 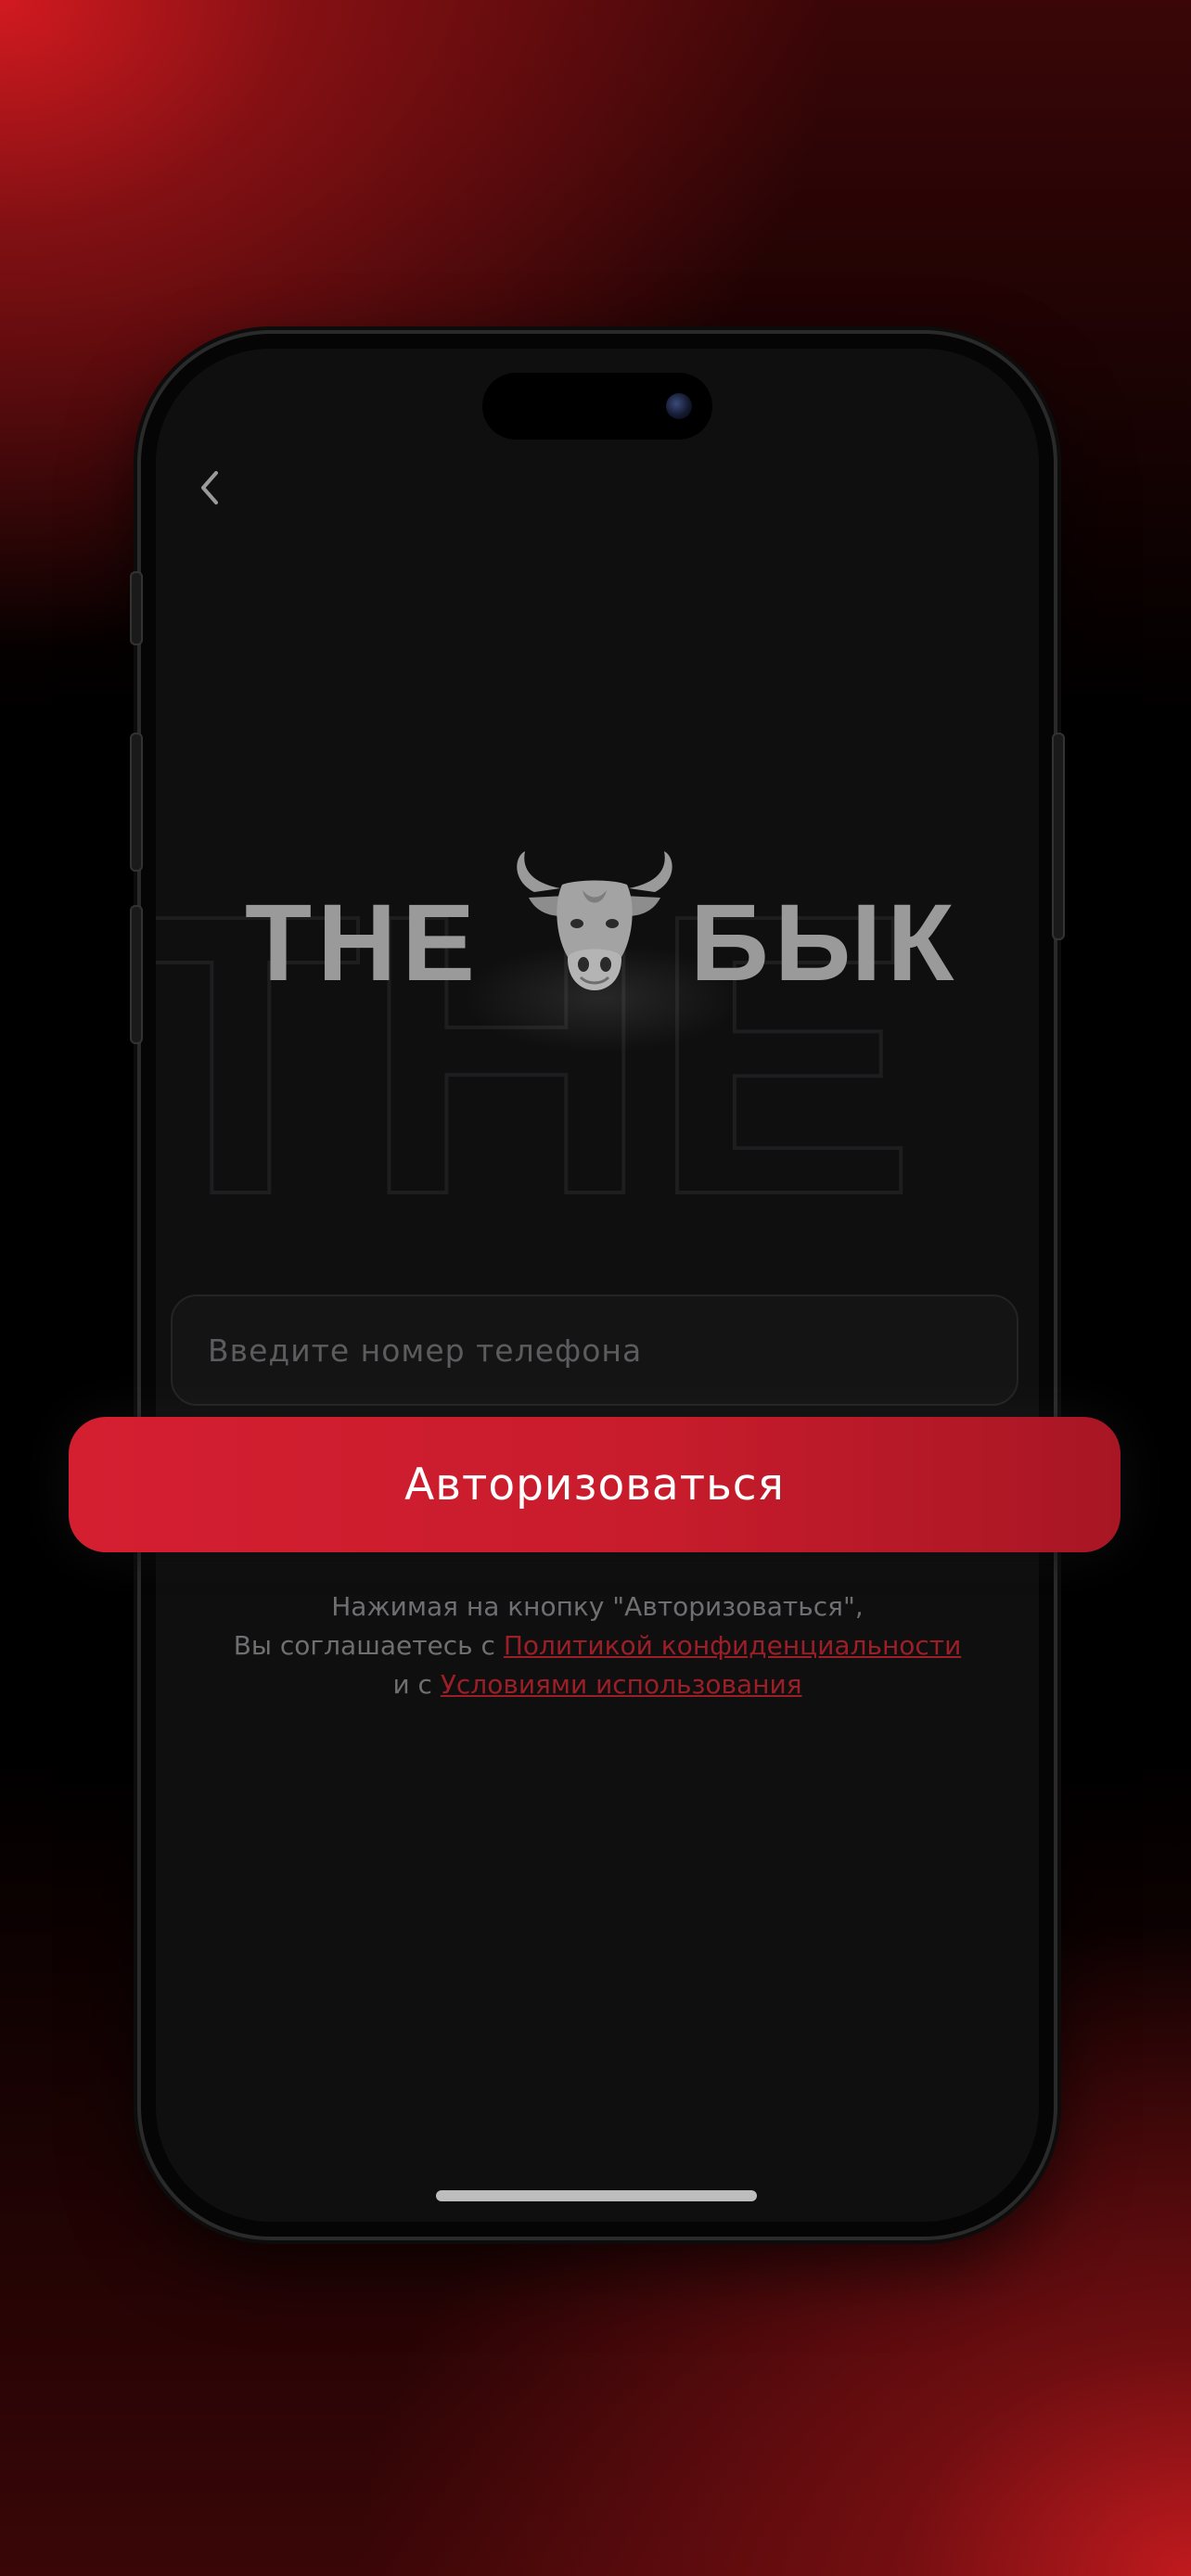 I want to click on phone-number-input, so click(x=594, y=1350).